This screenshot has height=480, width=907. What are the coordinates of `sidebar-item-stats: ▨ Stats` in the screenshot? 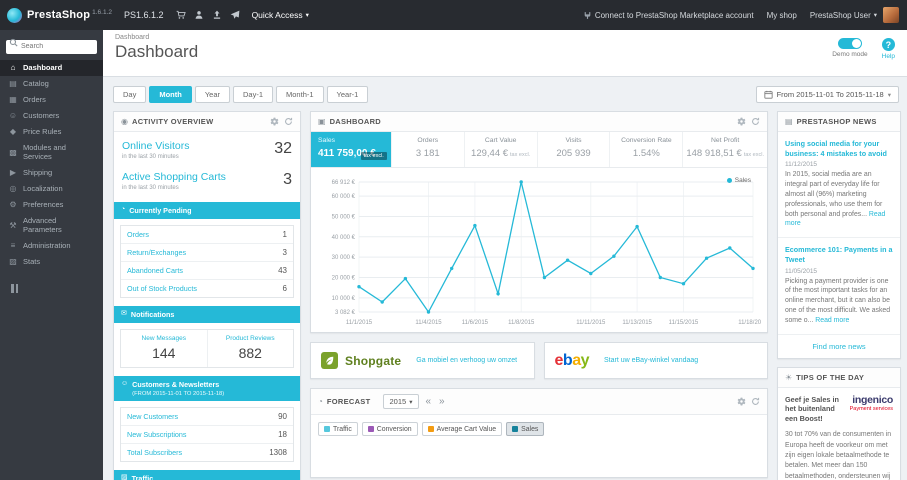 It's located at (51, 262).